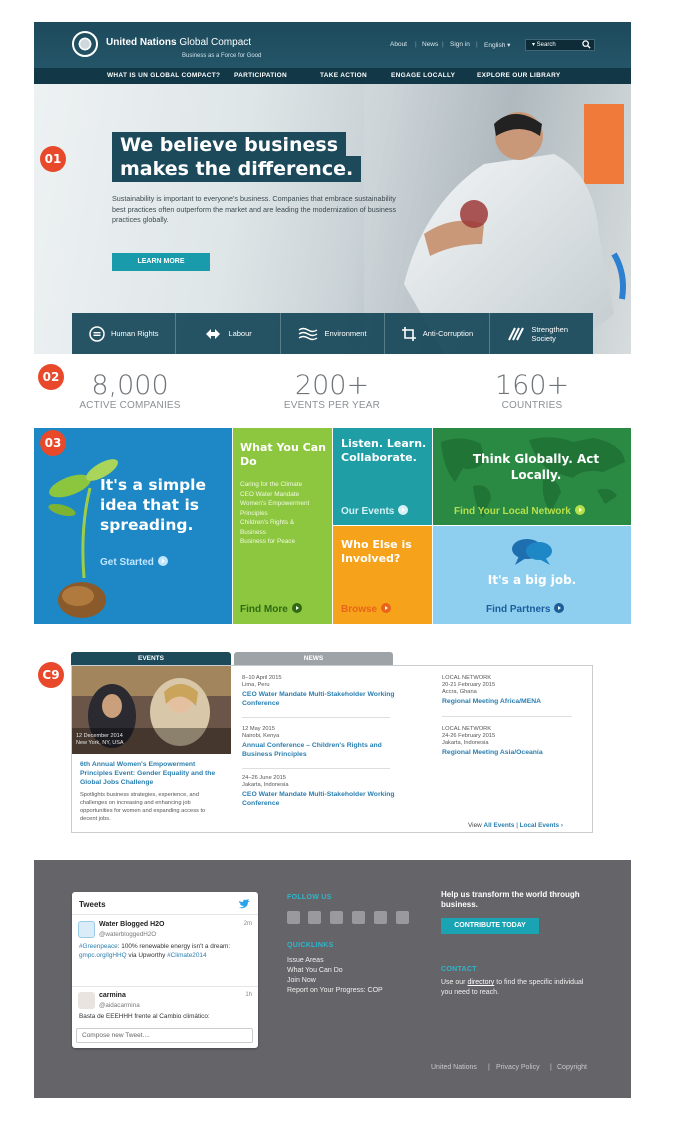 Image resolution: width=679 pixels, height=1125 pixels. Describe the element at coordinates (490, 926) in the screenshot. I see `contribute-button: CONTRIBUTE TODAY` at that location.